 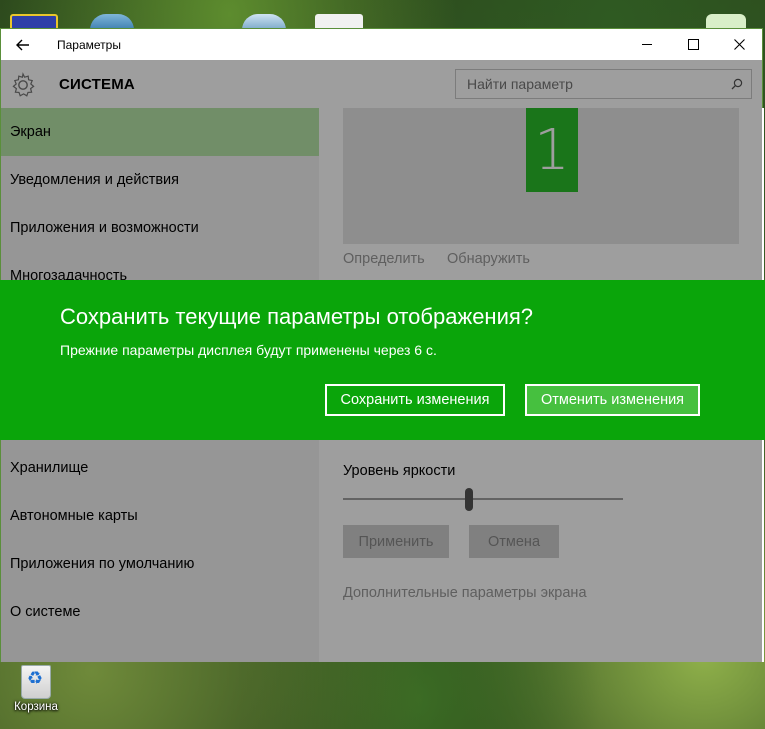 I want to click on window-controls, so click(x=693, y=44).